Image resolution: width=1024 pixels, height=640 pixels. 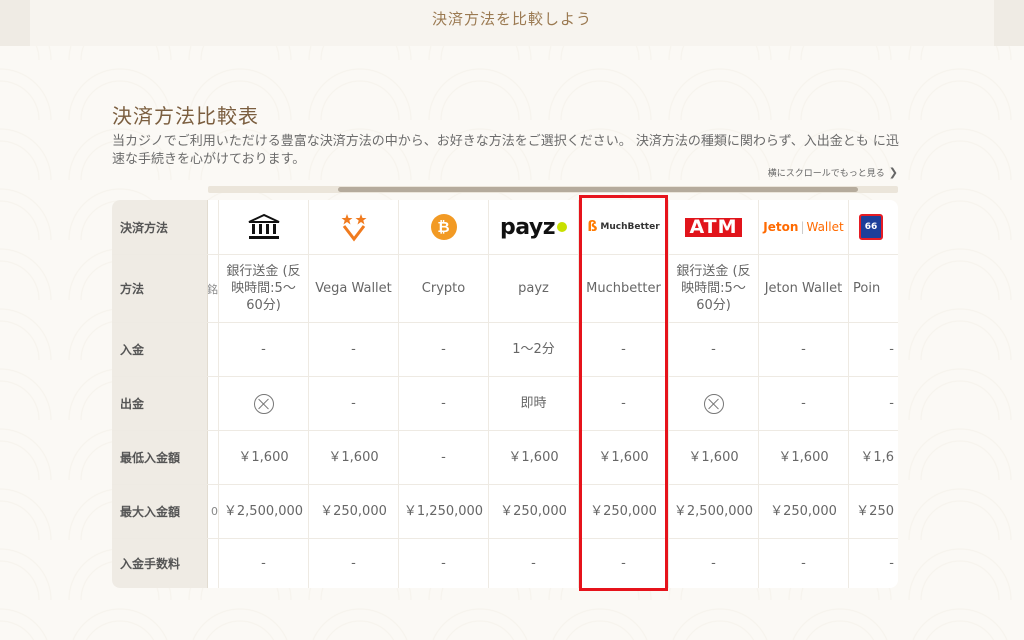 What do you see at coordinates (871, 227) in the screenshot?
I see `route66-icon: 66` at bounding box center [871, 227].